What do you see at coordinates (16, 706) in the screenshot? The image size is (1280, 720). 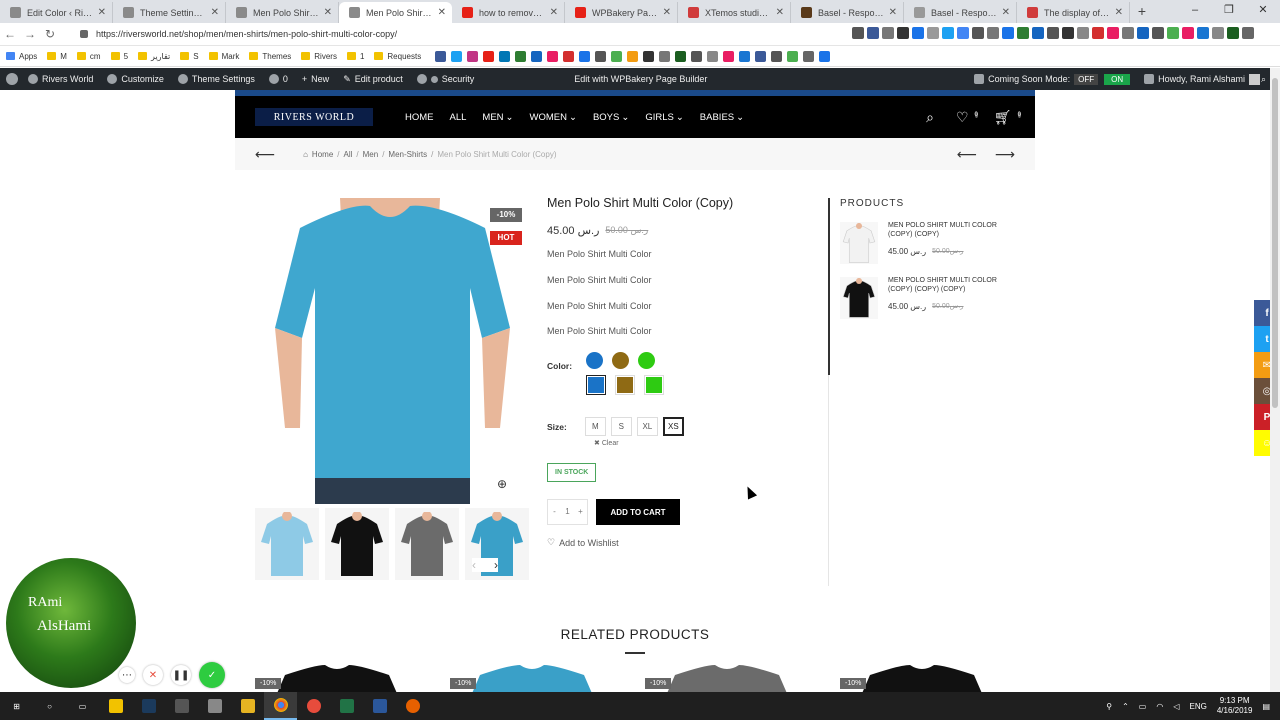 I see `start-icon: ⊞` at bounding box center [16, 706].